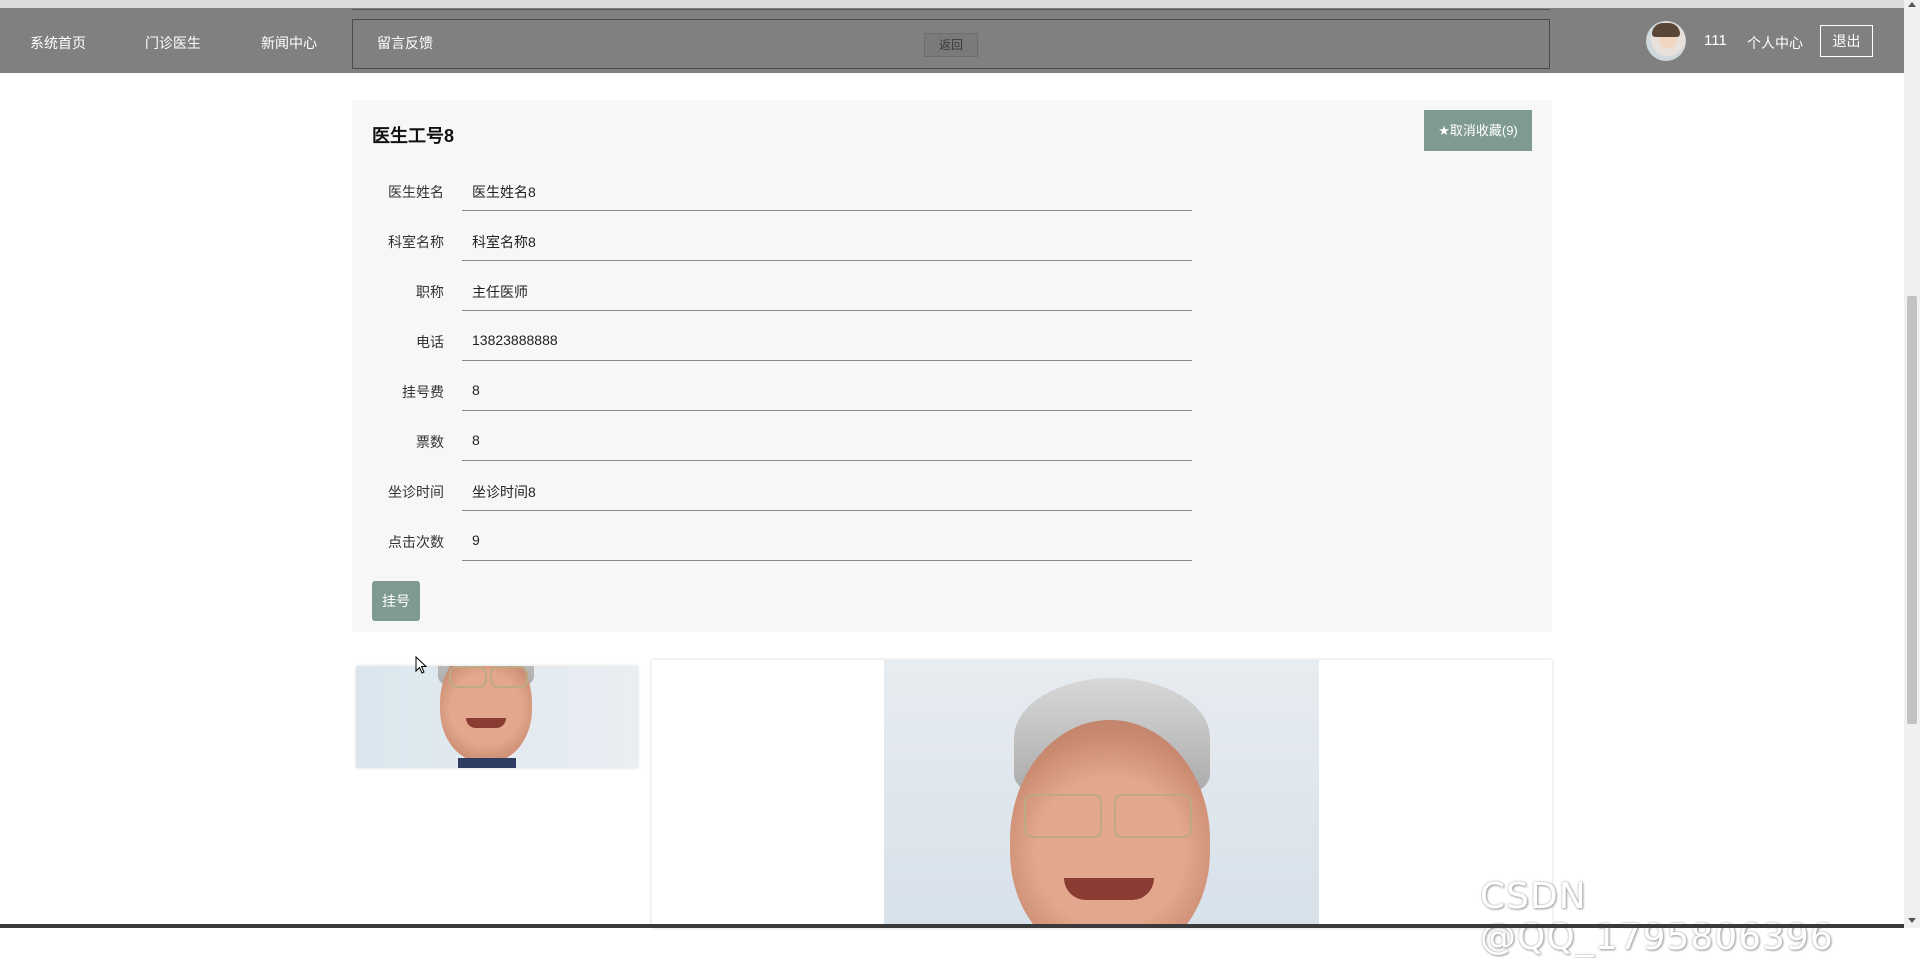 This screenshot has width=1920, height=958. I want to click on thumb-glasses-right, so click(509, 677).